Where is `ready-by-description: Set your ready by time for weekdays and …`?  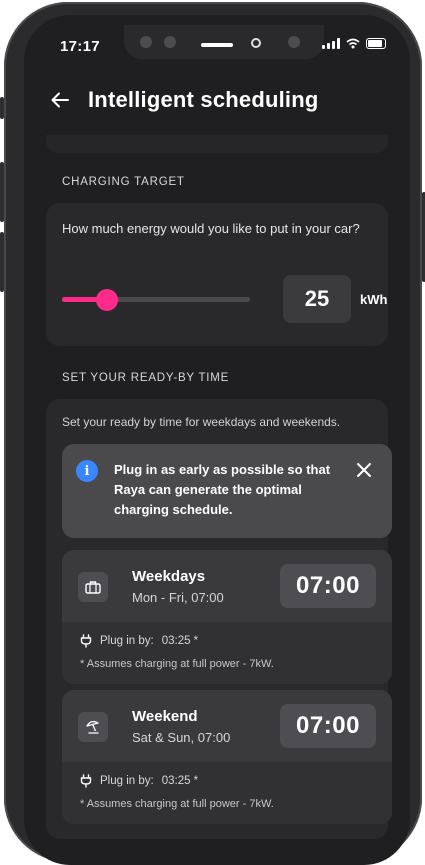
ready-by-description: Set your ready by time for weekdays and … is located at coordinates (201, 422).